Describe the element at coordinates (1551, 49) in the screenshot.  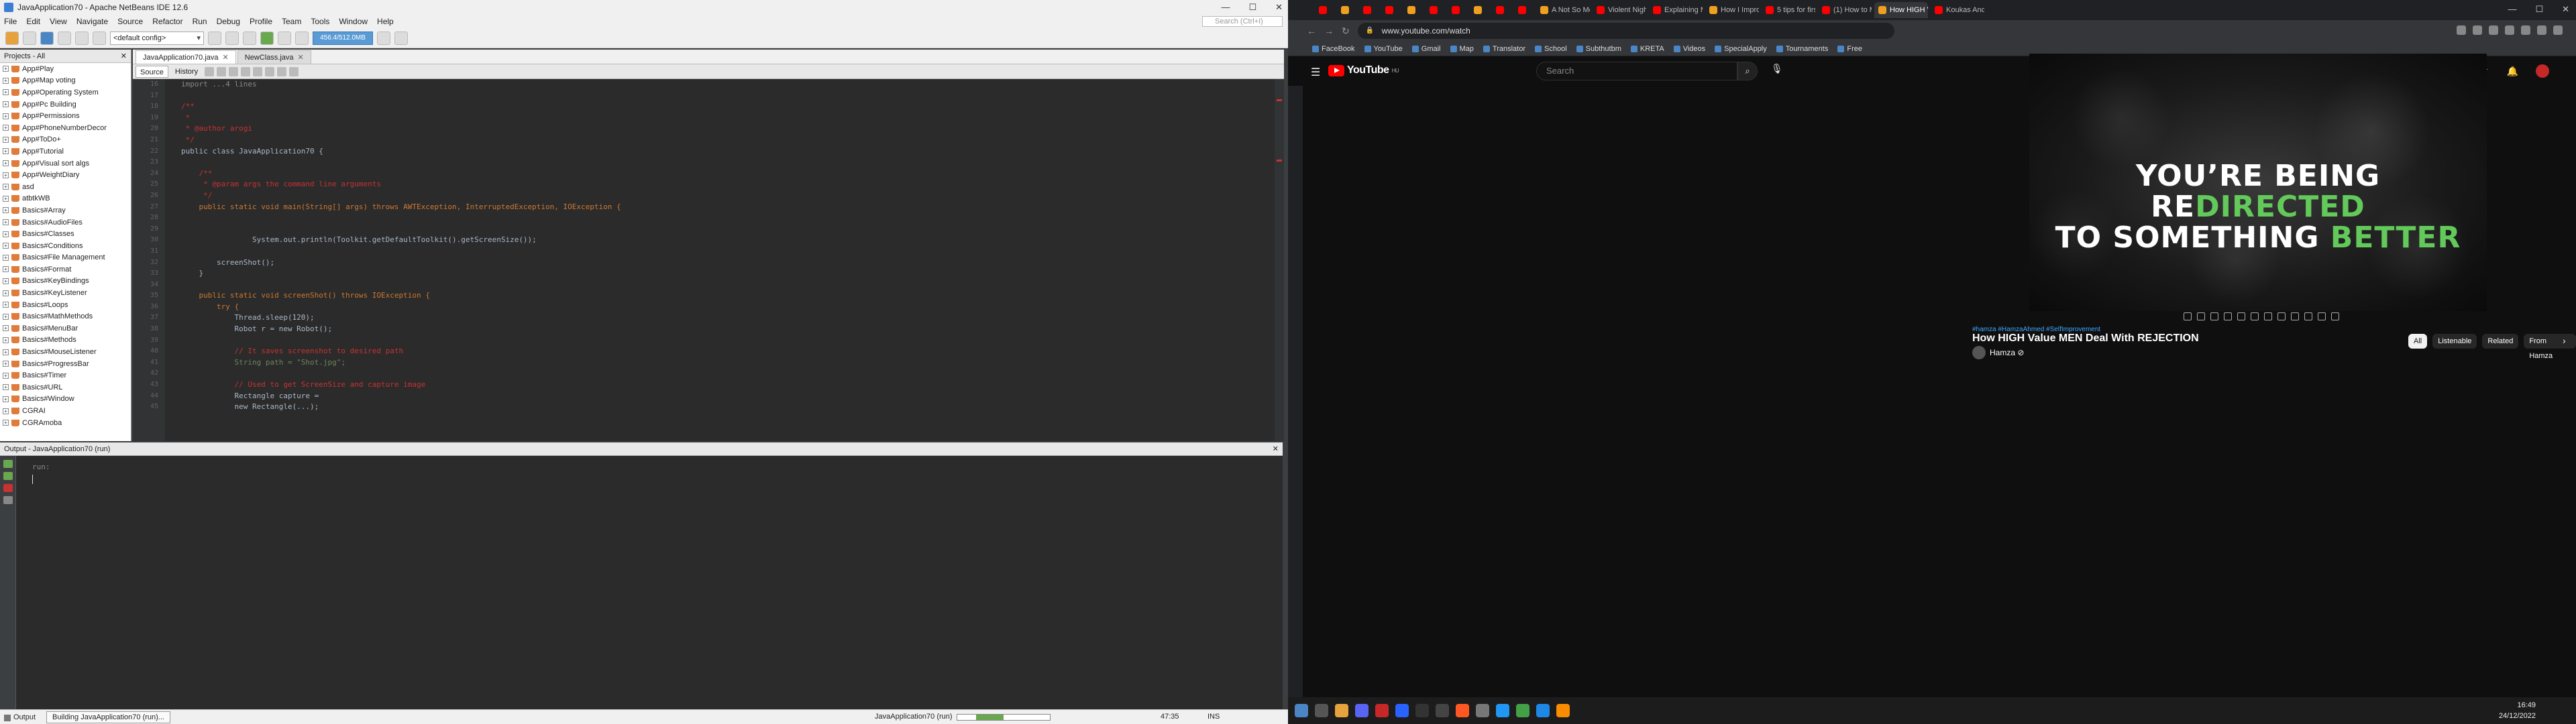
I see `bookmark-item: School` at that location.